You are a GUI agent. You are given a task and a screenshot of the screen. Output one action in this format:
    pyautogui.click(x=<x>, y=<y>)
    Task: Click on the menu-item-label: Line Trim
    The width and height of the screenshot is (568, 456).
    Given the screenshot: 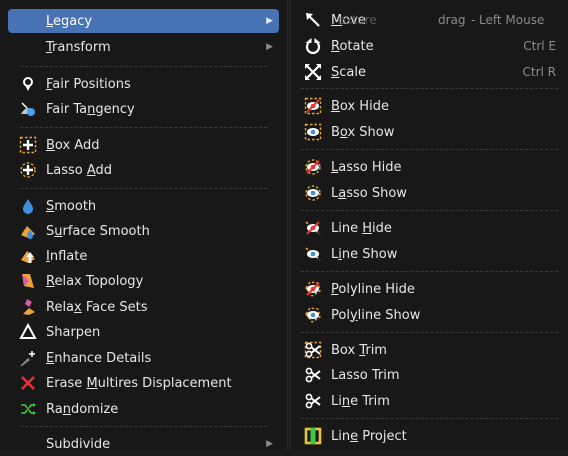 What is the action you would take?
    pyautogui.click(x=360, y=401)
    